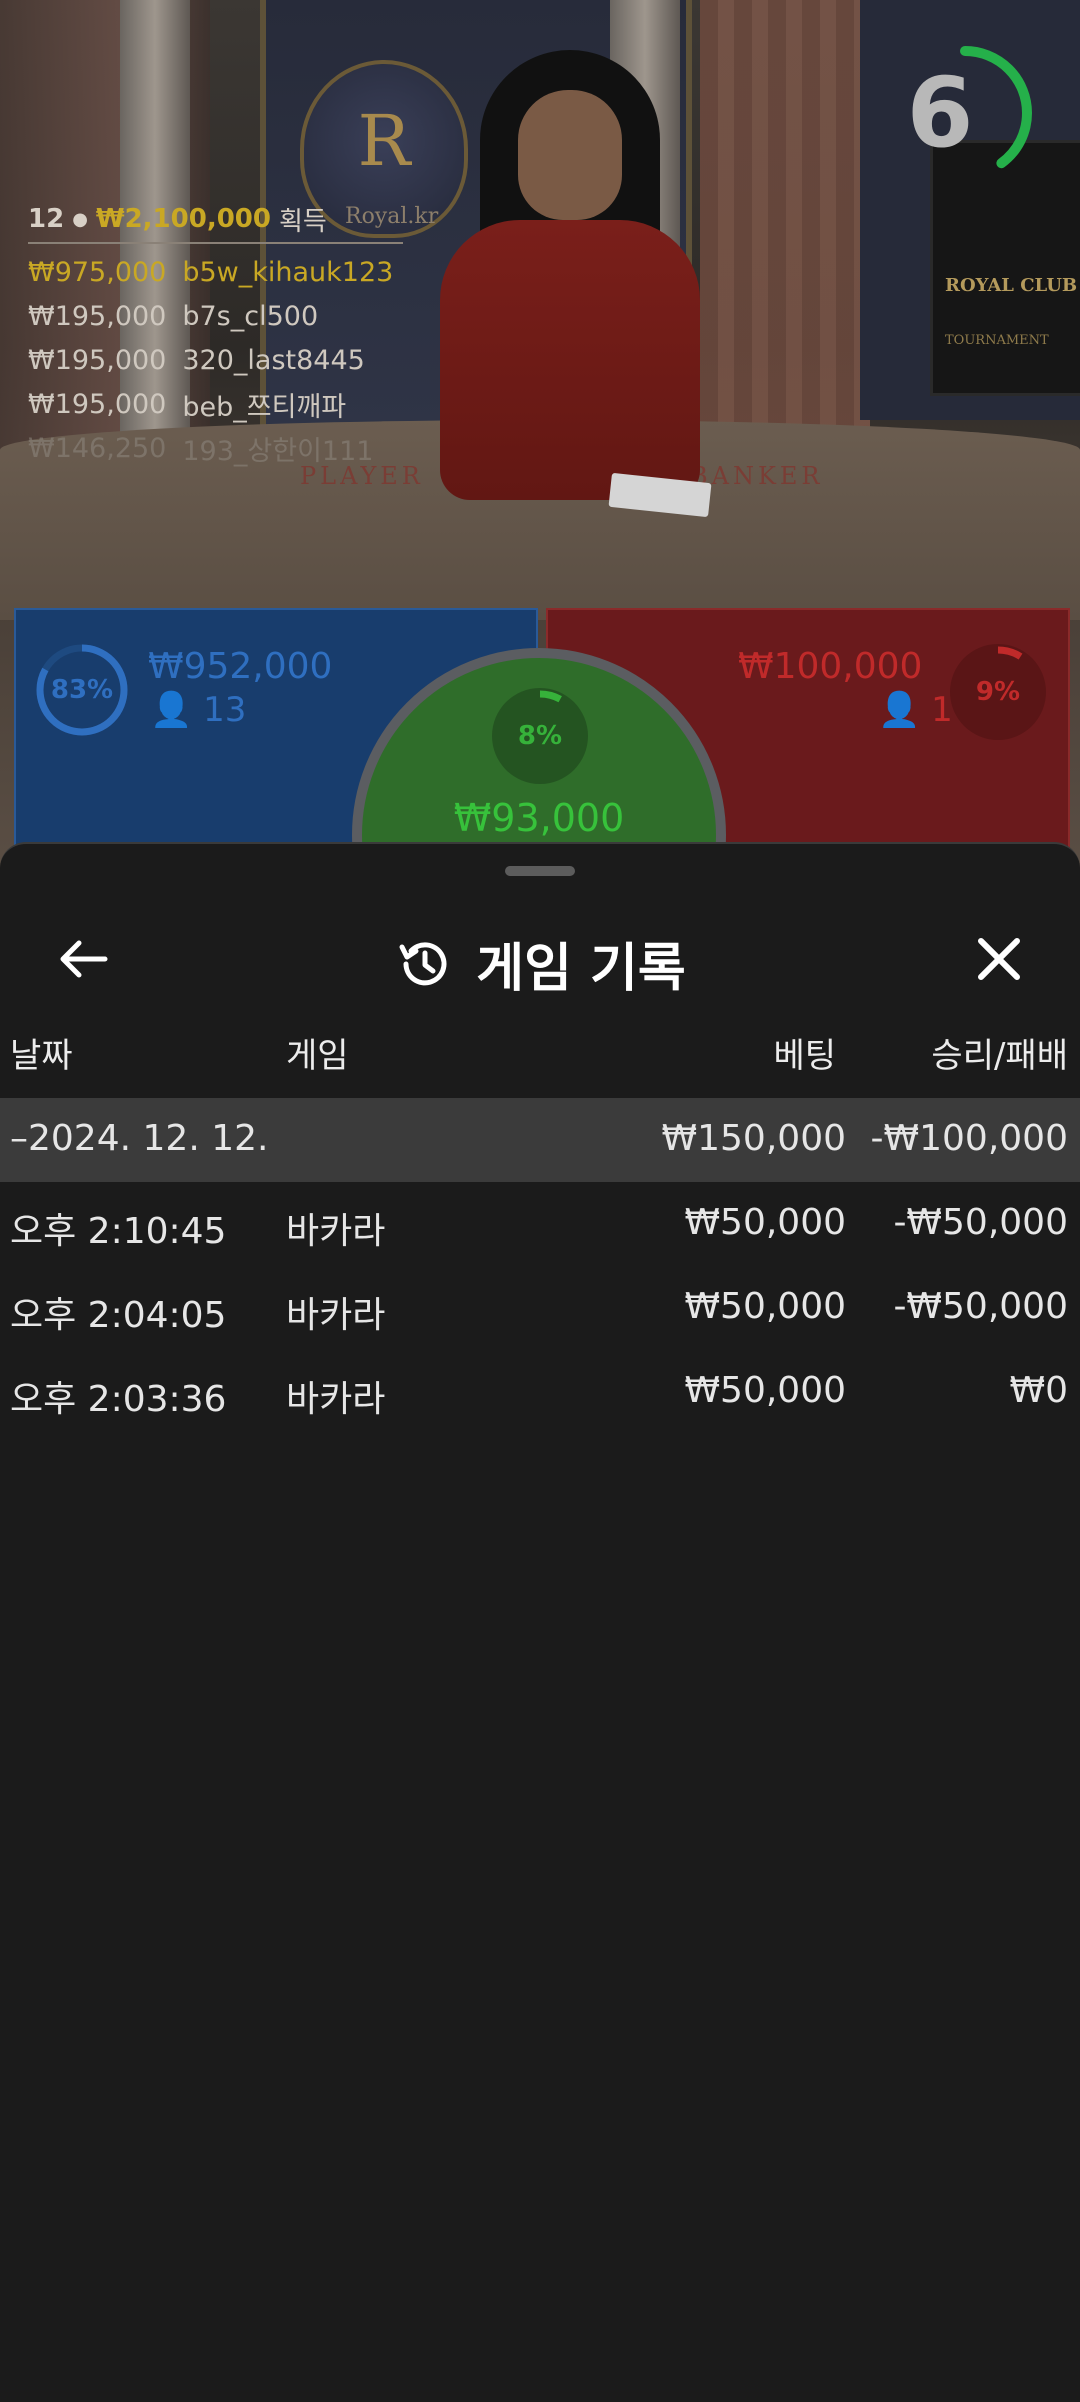 The height and width of the screenshot is (2402, 1080). What do you see at coordinates (264, 407) in the screenshot?
I see `winner-user: beb_쯔티깨파` at bounding box center [264, 407].